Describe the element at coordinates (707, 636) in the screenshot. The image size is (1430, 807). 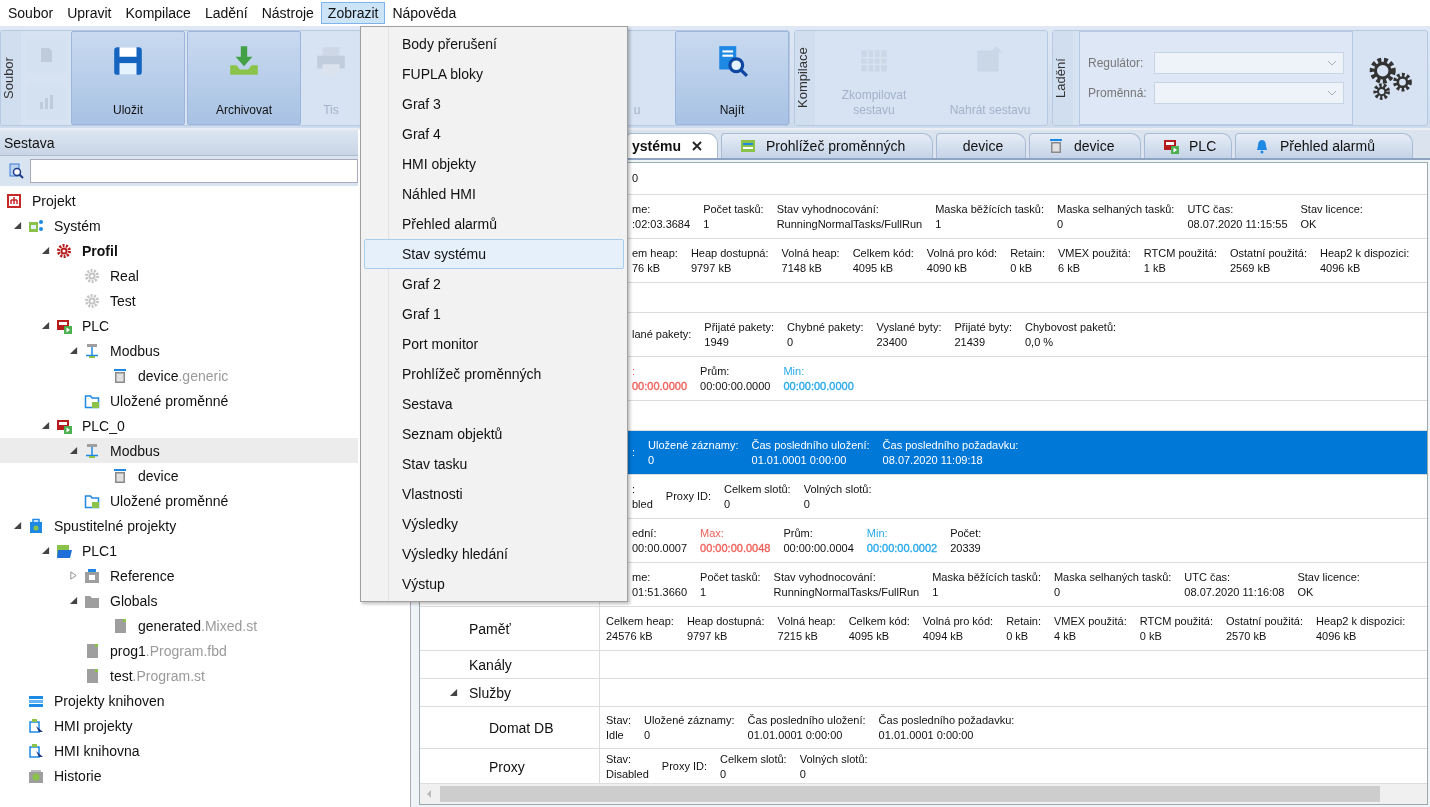
I see `field-value: 9797 kB` at that location.